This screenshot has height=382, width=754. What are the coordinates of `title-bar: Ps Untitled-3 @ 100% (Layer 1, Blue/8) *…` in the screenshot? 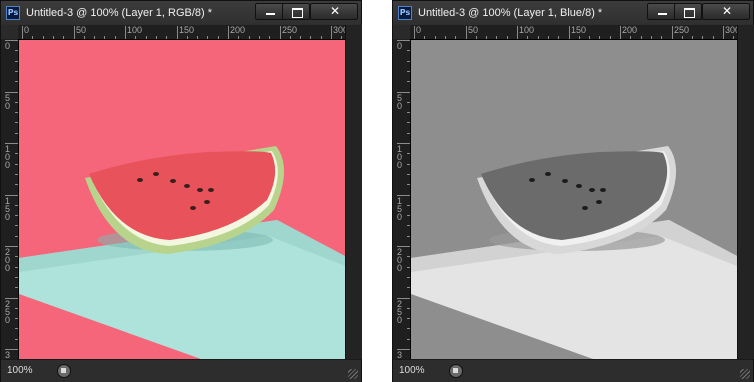 It's located at (573, 13).